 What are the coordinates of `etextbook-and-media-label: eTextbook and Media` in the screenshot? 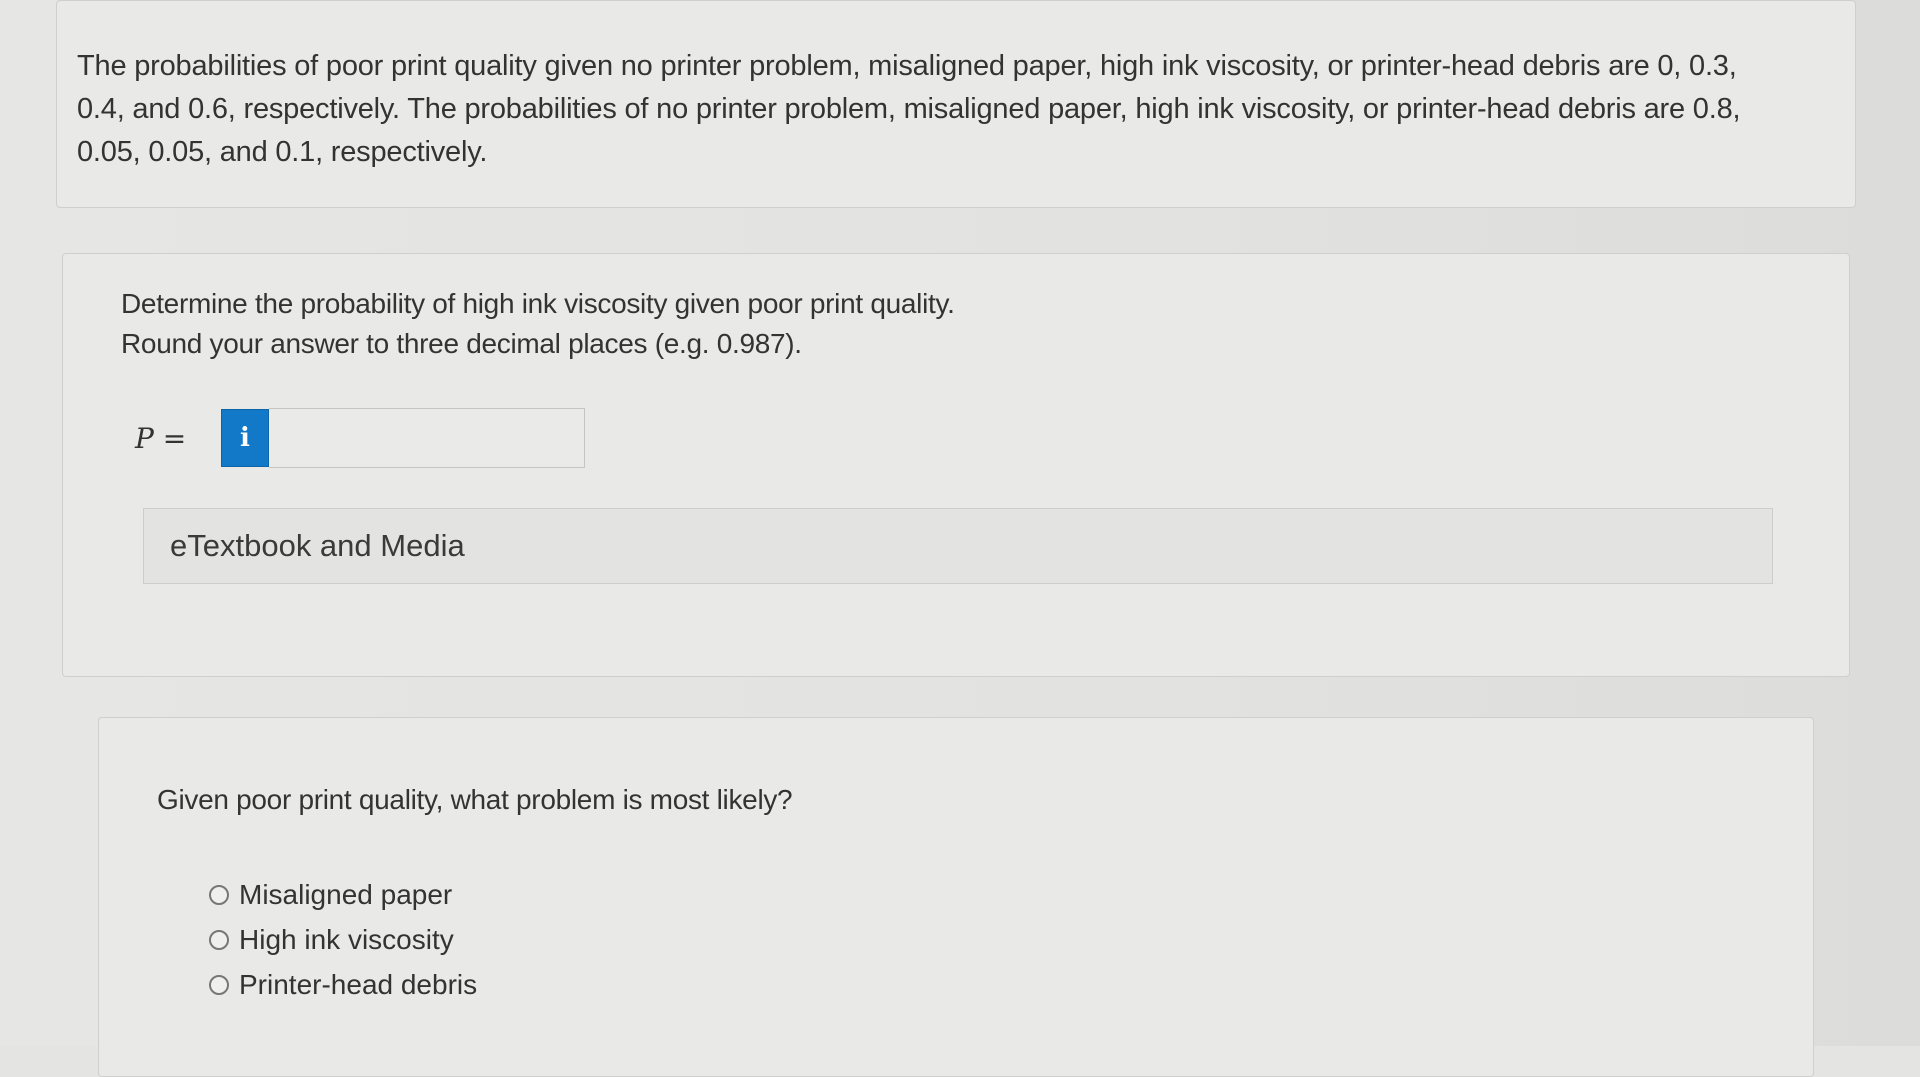 It's located at (317, 545).